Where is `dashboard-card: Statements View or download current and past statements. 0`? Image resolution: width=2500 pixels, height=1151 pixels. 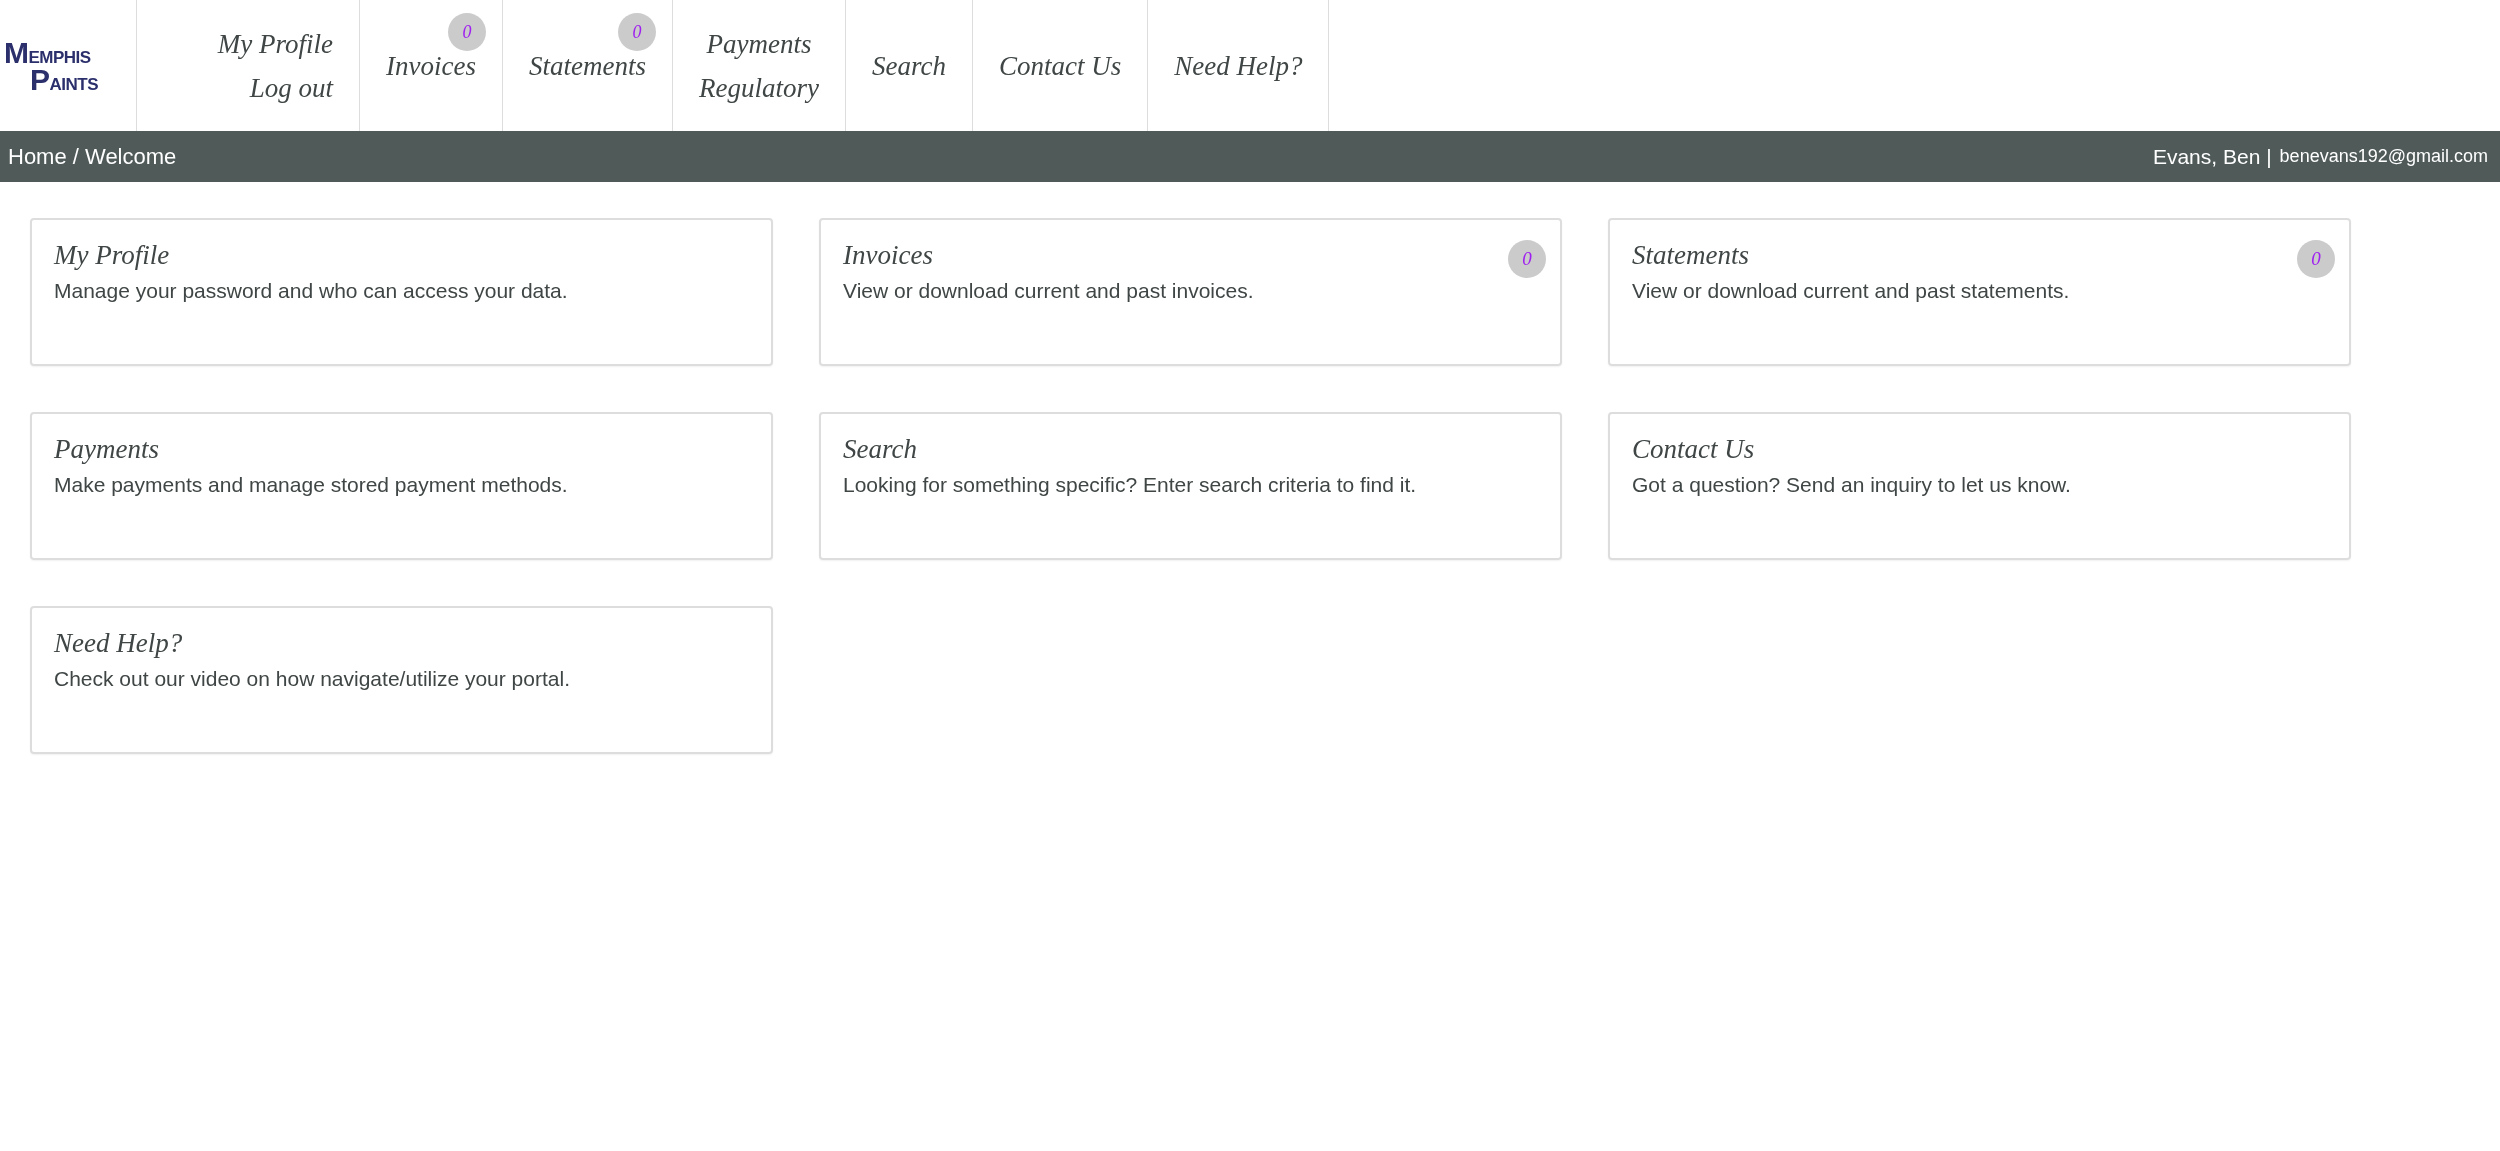
dashboard-card: Statements View or download current and past statements. 0 is located at coordinates (1979, 292).